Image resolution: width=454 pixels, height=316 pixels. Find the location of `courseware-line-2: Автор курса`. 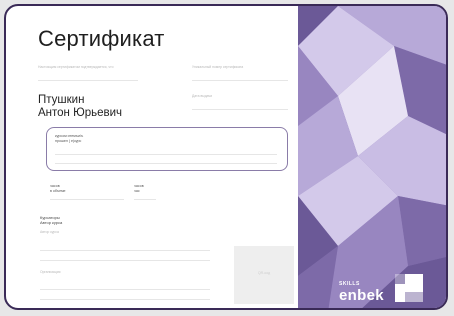

courseware-line-2: Автор курса is located at coordinates (51, 222).